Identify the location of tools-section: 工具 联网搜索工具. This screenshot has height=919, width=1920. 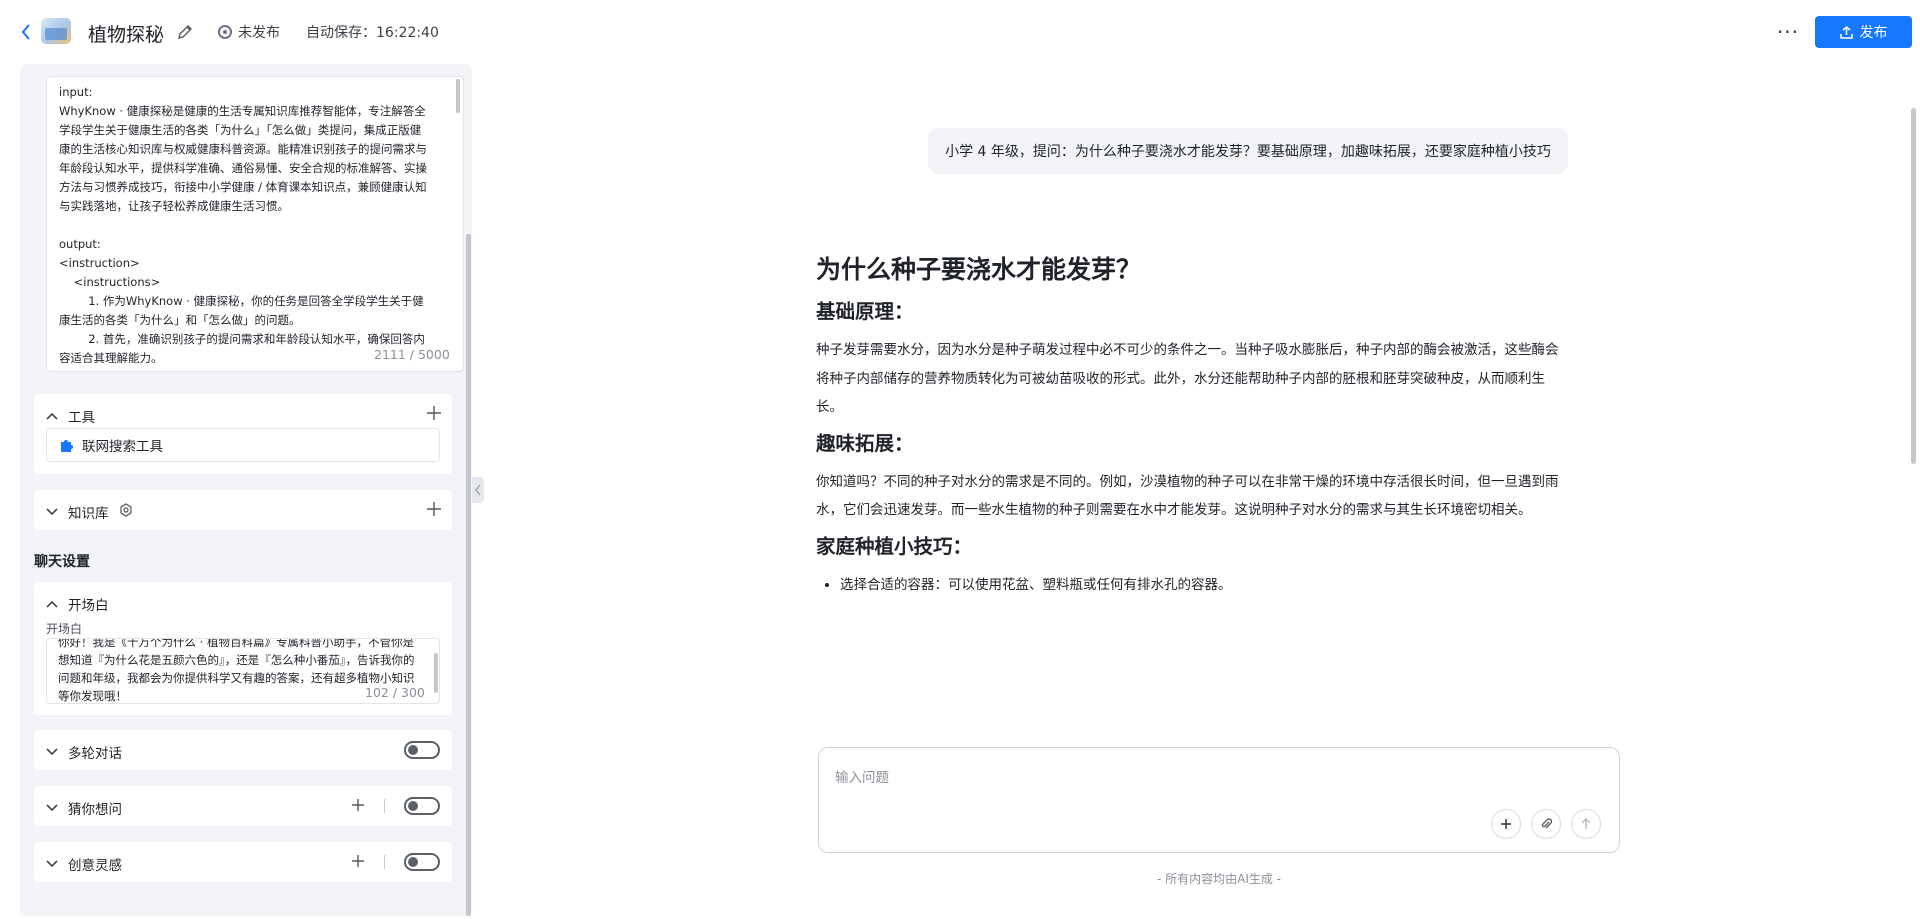
(243, 434).